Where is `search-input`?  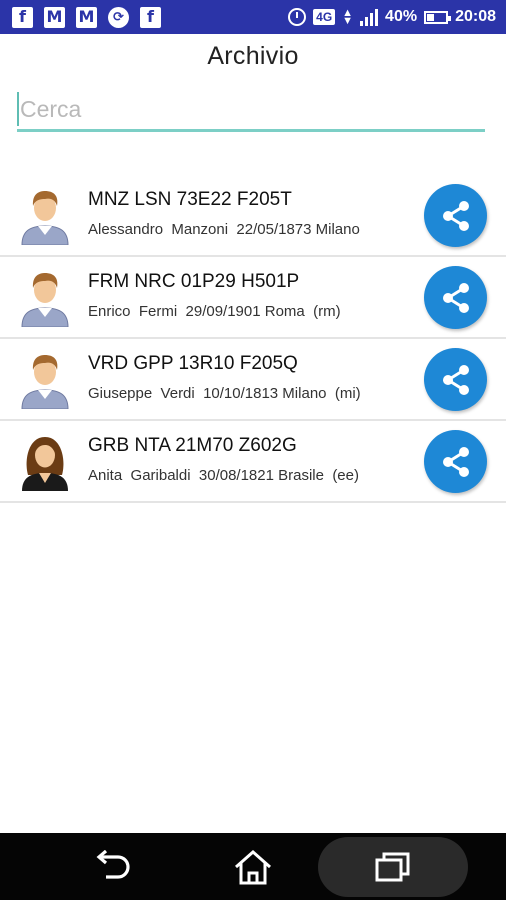 search-input is located at coordinates (249, 109).